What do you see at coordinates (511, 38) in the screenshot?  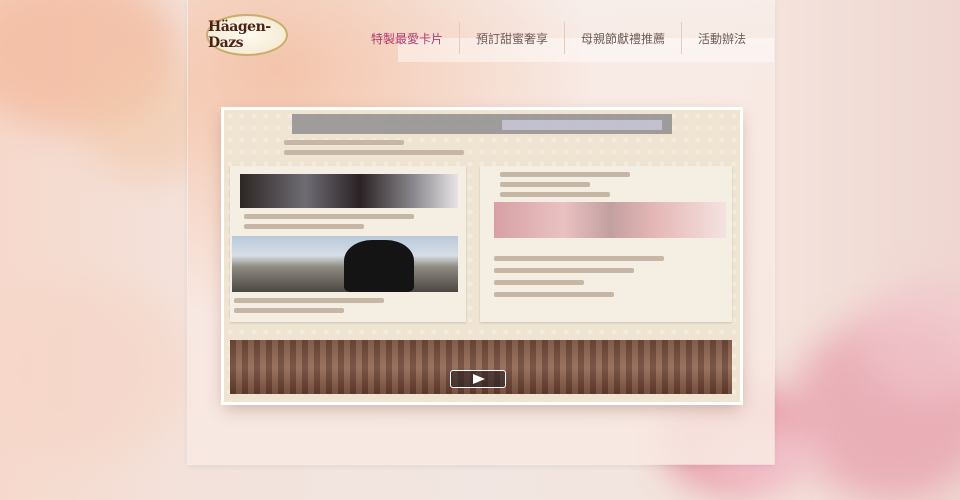 I see `nav-item-reserve: 預訂甜蜜奢享` at bounding box center [511, 38].